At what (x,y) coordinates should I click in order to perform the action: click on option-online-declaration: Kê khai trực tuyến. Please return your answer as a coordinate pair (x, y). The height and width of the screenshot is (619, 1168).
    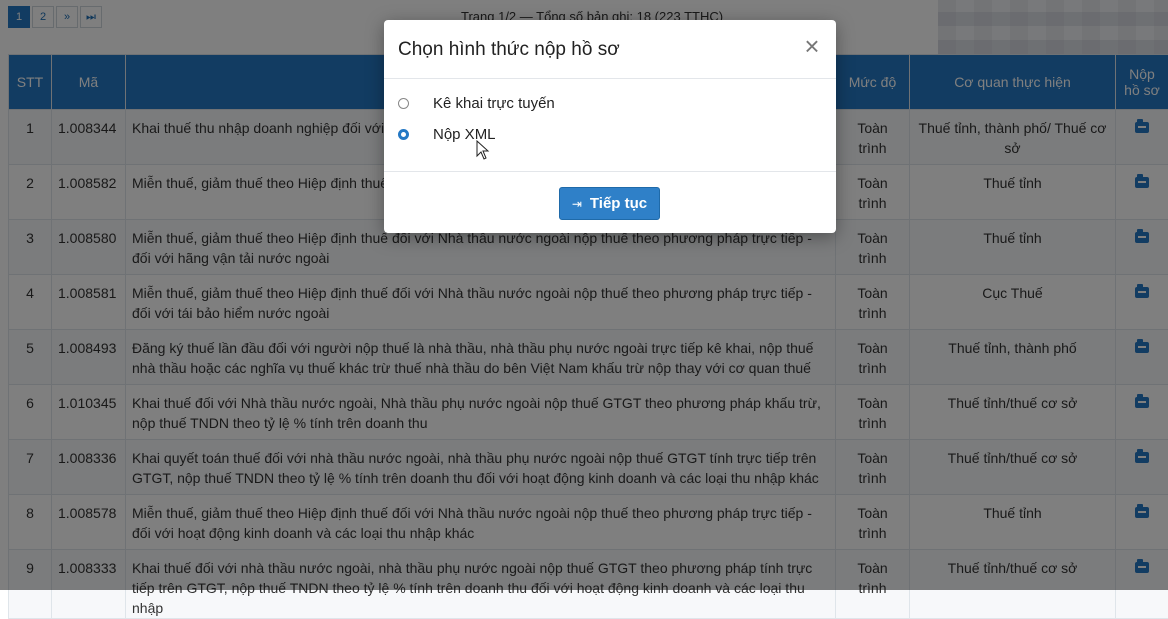
    Looking at the image, I should click on (476, 103).